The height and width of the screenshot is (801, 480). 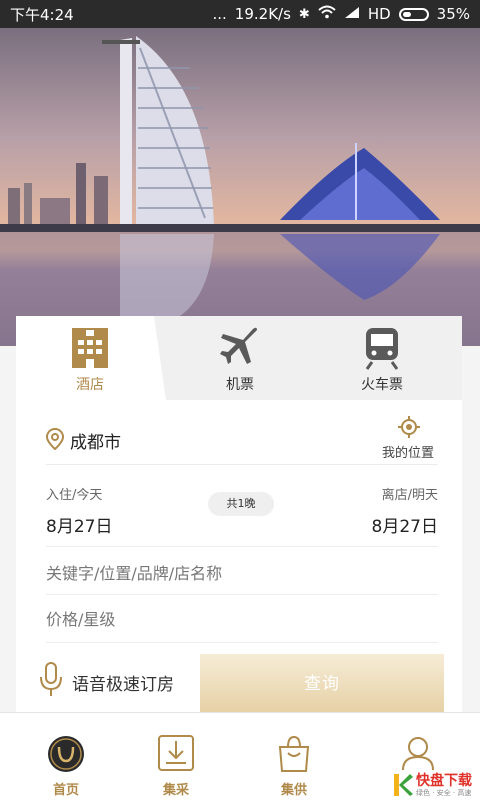 What do you see at coordinates (262, 14) in the screenshot?
I see `status-speed: 19.2K/s` at bounding box center [262, 14].